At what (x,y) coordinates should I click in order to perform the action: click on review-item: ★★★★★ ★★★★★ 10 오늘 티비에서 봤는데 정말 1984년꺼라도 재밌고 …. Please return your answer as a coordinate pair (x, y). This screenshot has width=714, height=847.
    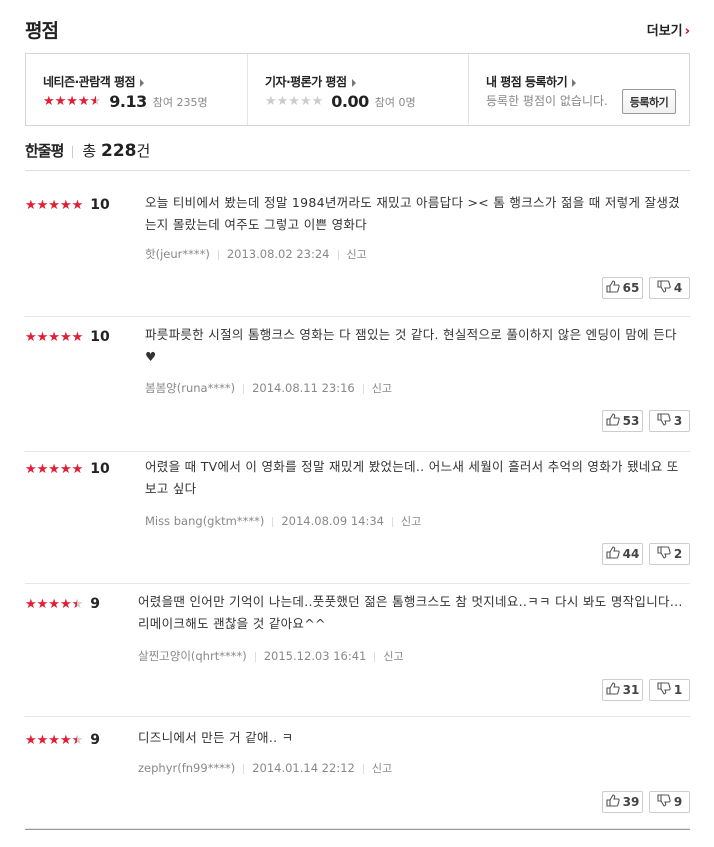
    Looking at the image, I should click on (357, 249).